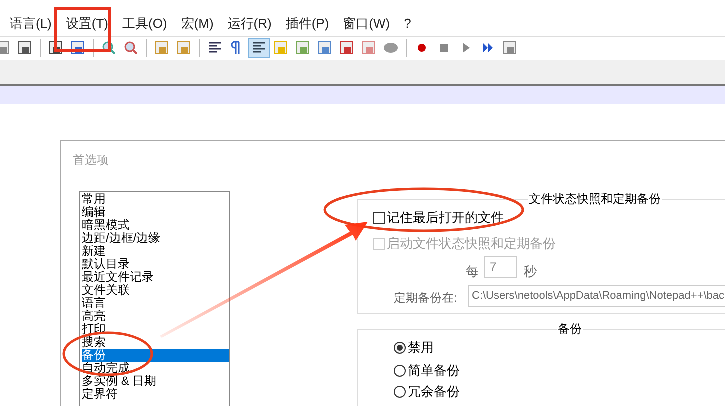 This screenshot has width=725, height=406. Describe the element at coordinates (366, 24) in the screenshot. I see `menu-item: 窗口(W)` at that location.